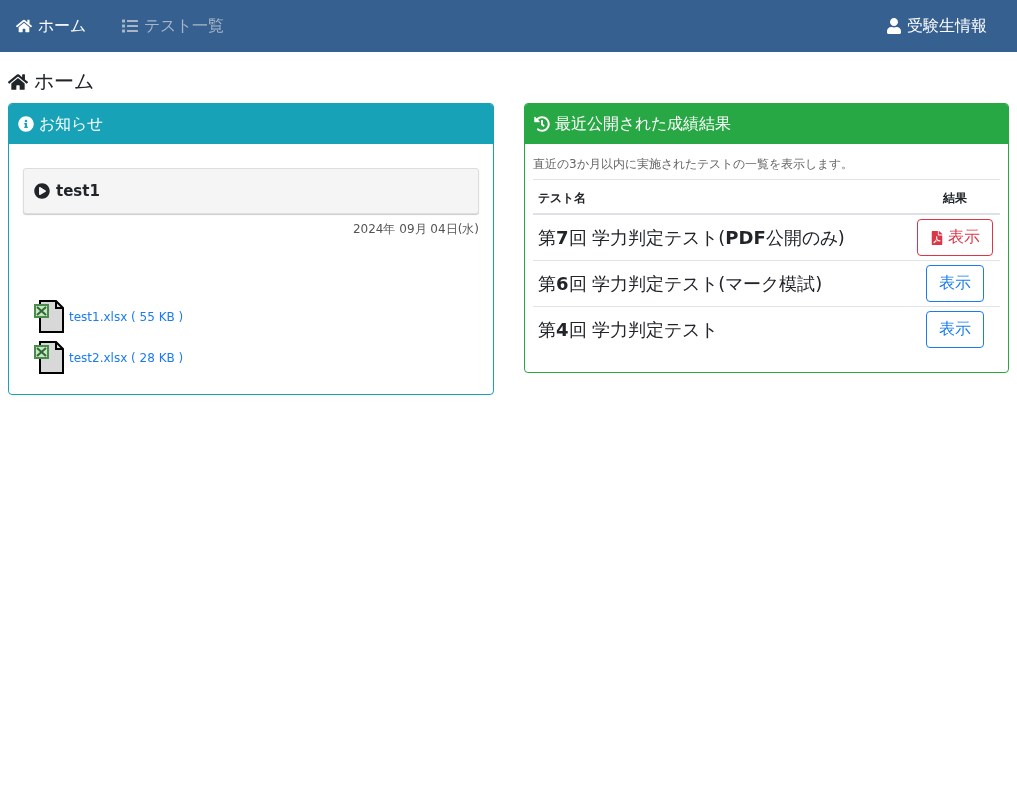  I want to click on test-name-cell: 第7回 学力判定テスト(PDF公開のみ), so click(721, 237).